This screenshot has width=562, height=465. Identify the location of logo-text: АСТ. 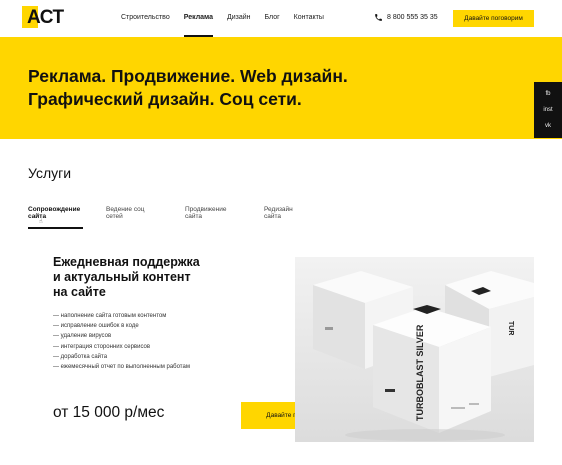
(45, 17).